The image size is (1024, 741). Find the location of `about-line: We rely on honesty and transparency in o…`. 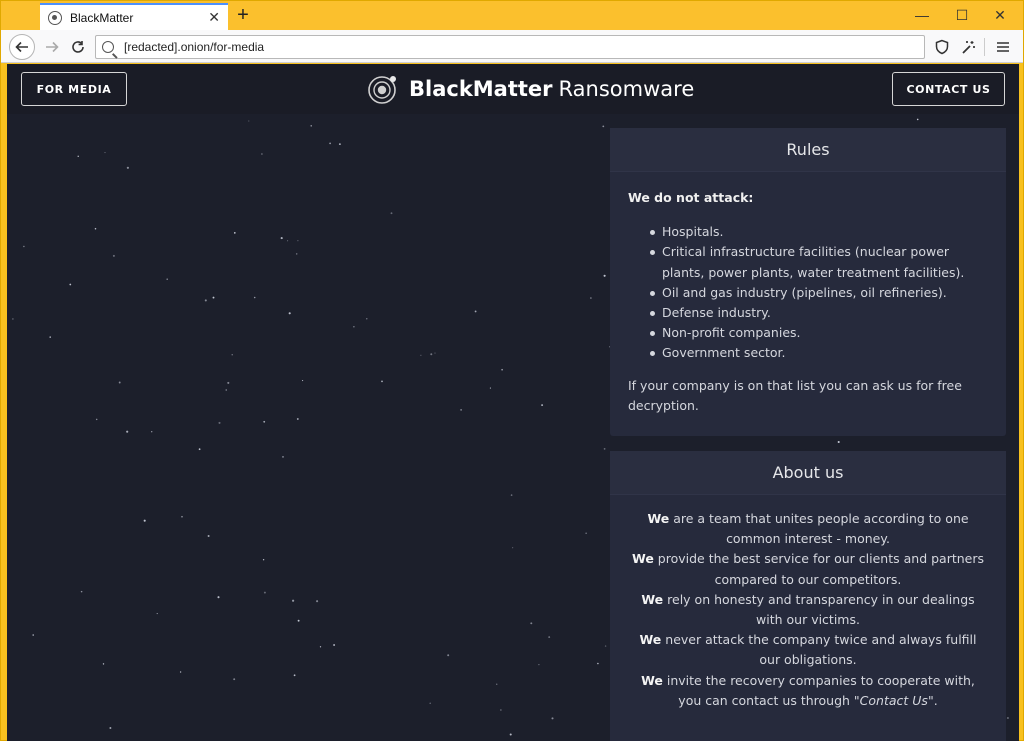

about-line: We rely on honesty and transparency in o… is located at coordinates (808, 609).